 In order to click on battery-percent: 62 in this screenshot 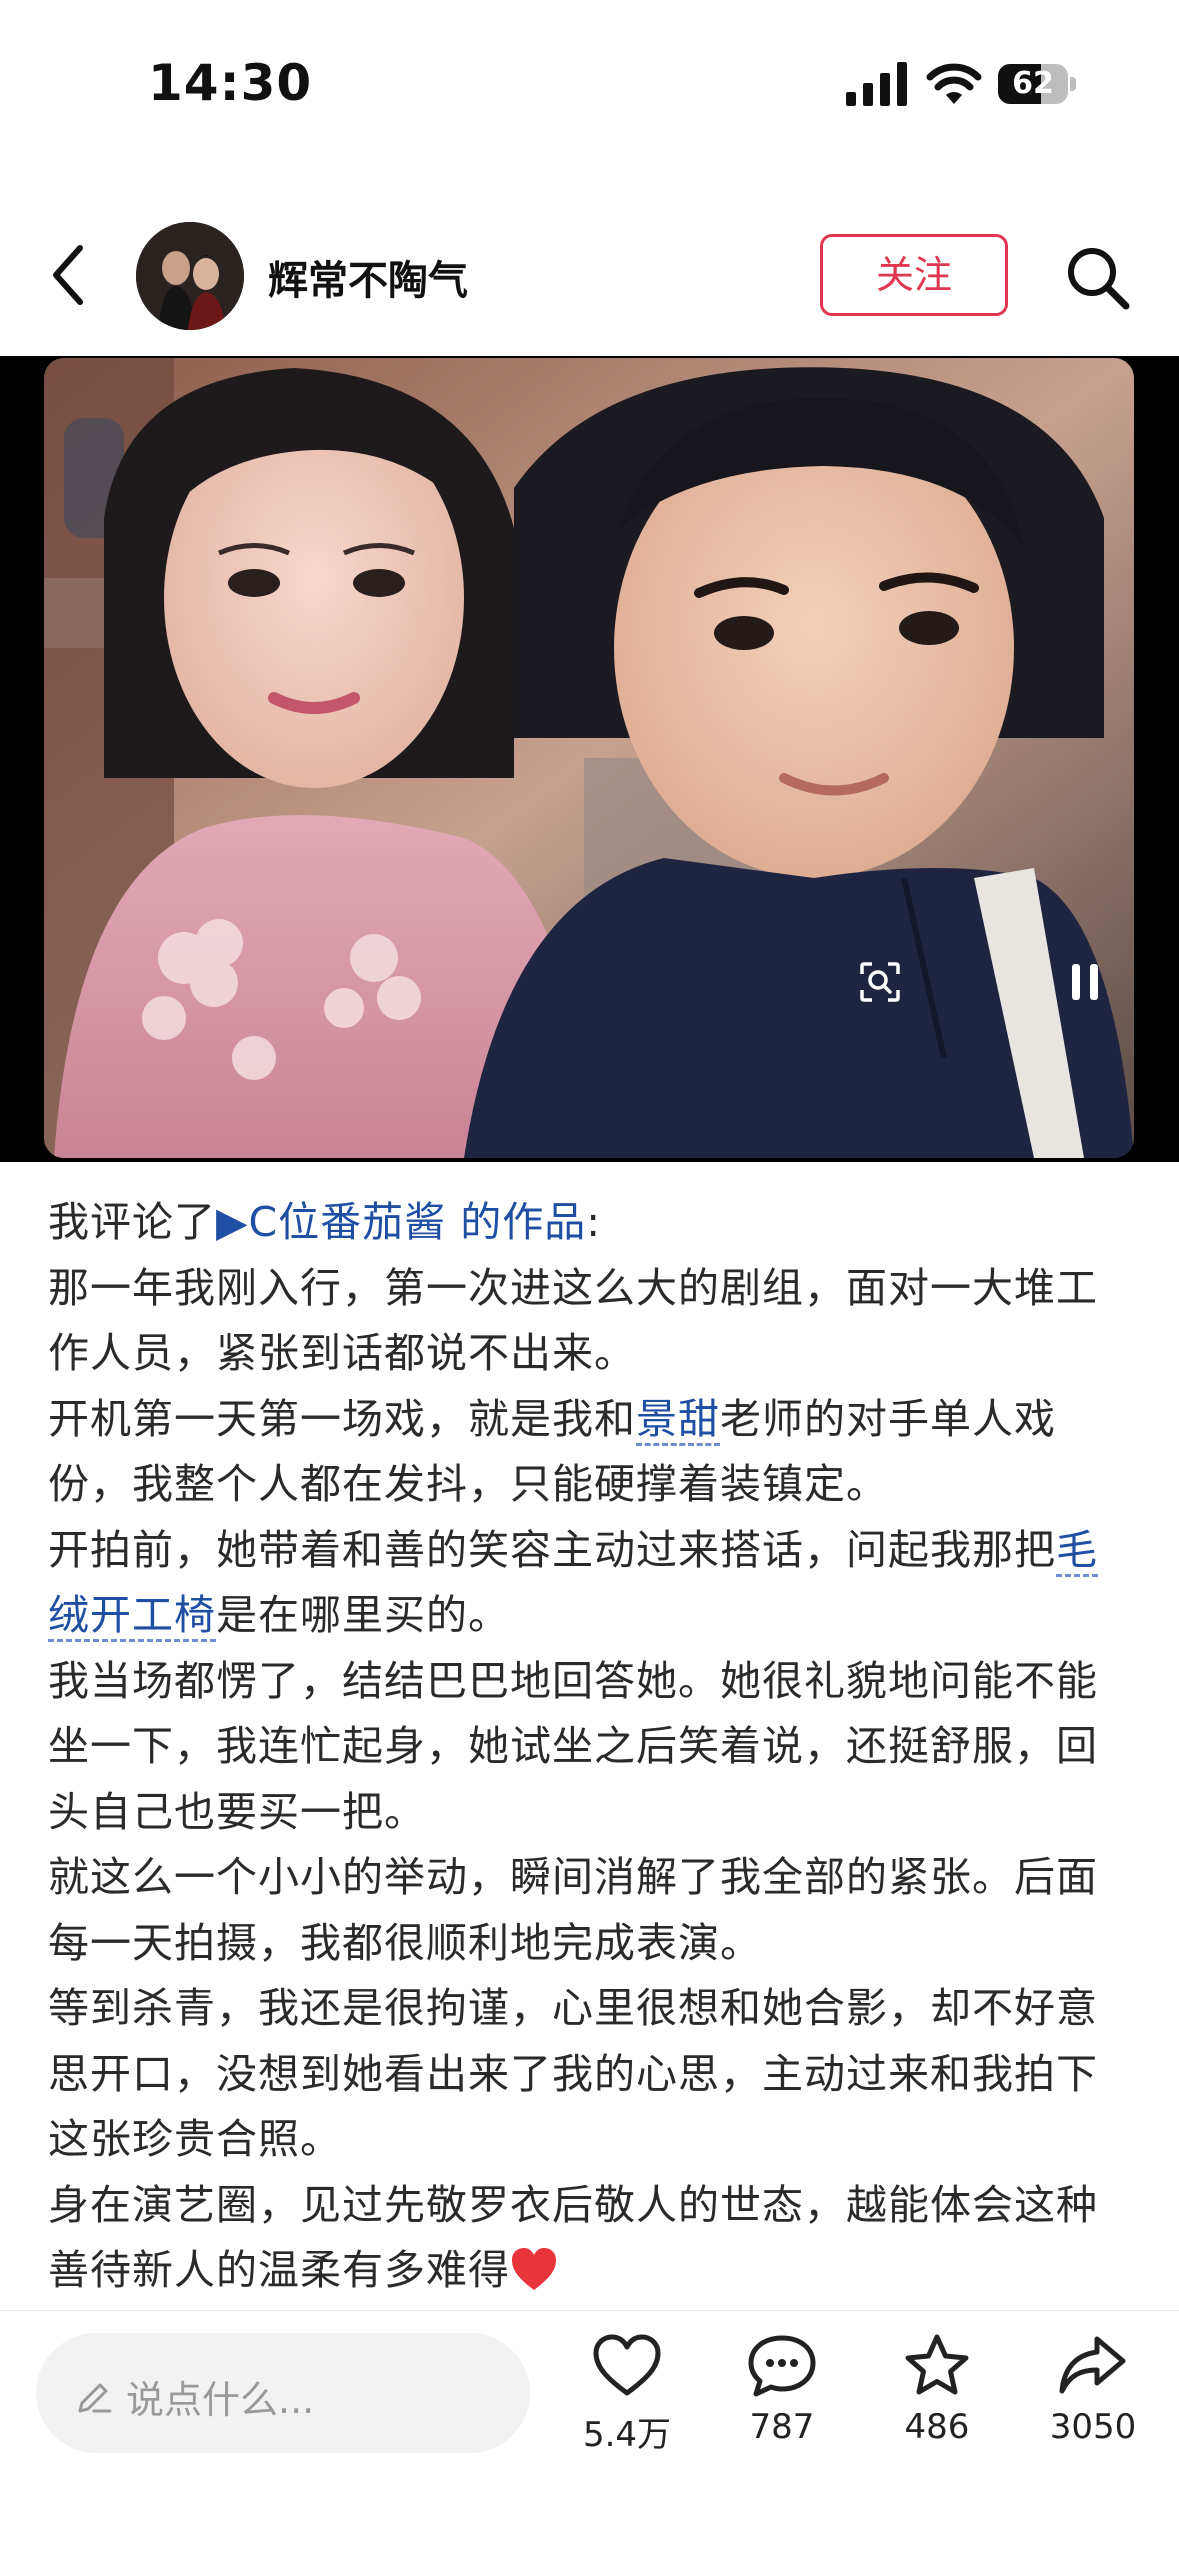, I will do `click(1033, 83)`.